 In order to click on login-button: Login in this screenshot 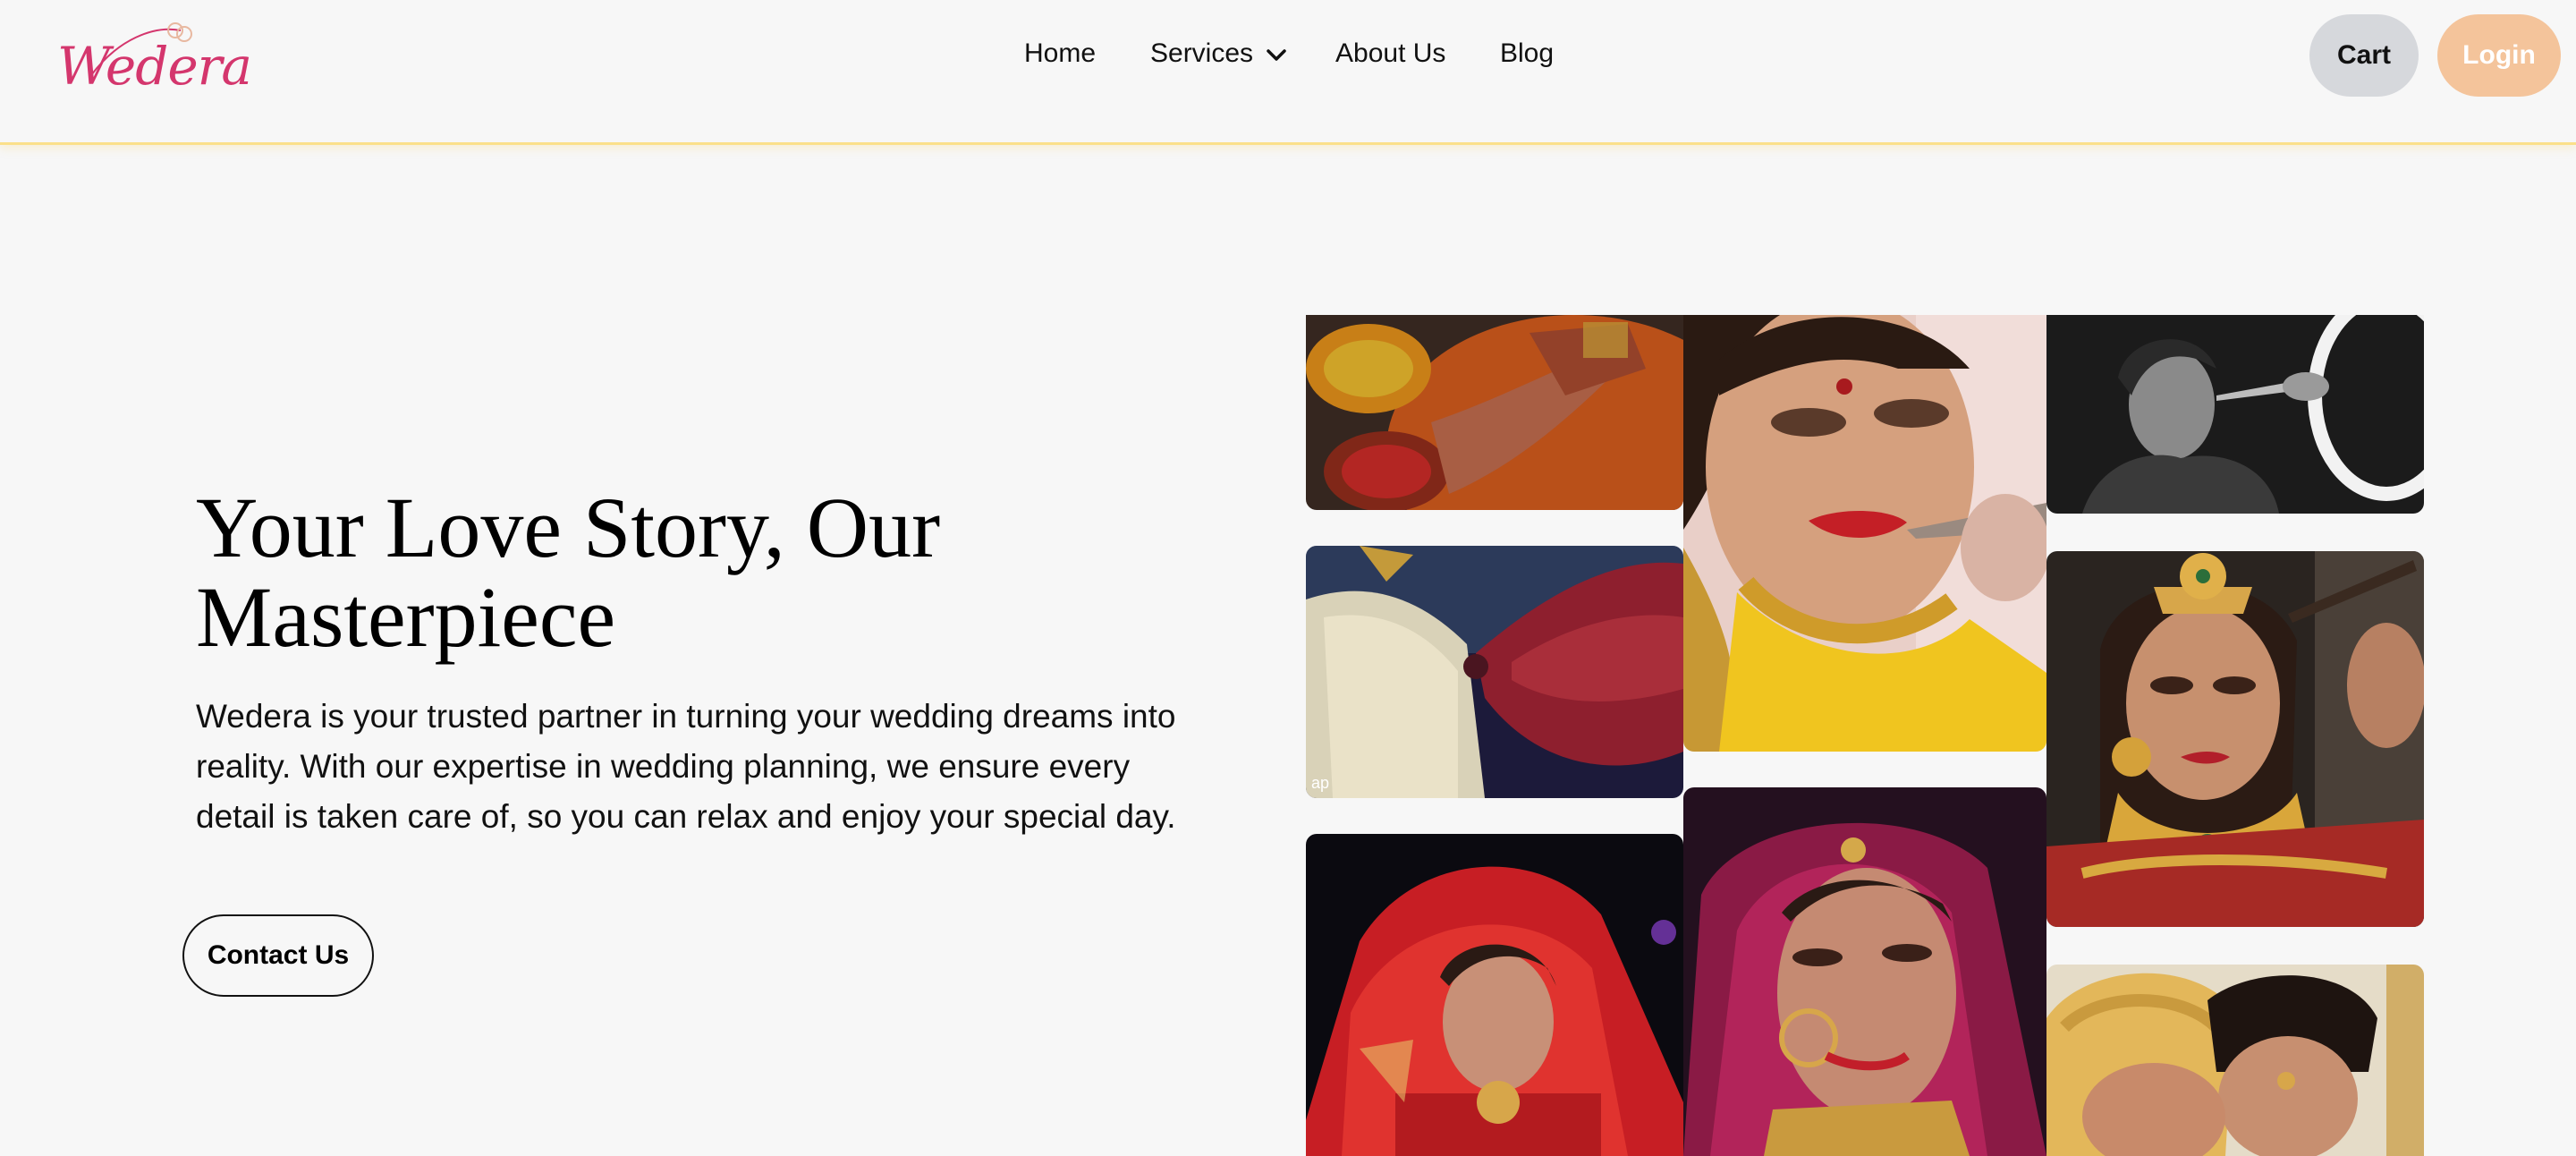, I will do `click(2499, 55)`.